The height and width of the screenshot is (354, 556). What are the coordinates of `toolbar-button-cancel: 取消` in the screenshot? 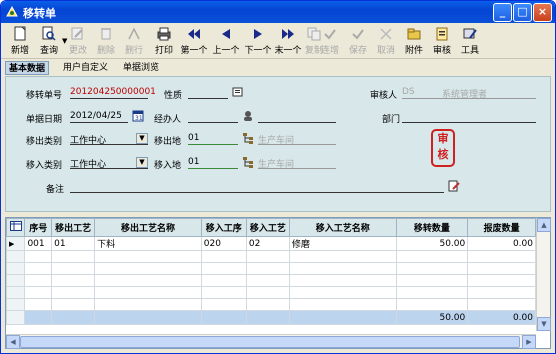 It's located at (386, 41).